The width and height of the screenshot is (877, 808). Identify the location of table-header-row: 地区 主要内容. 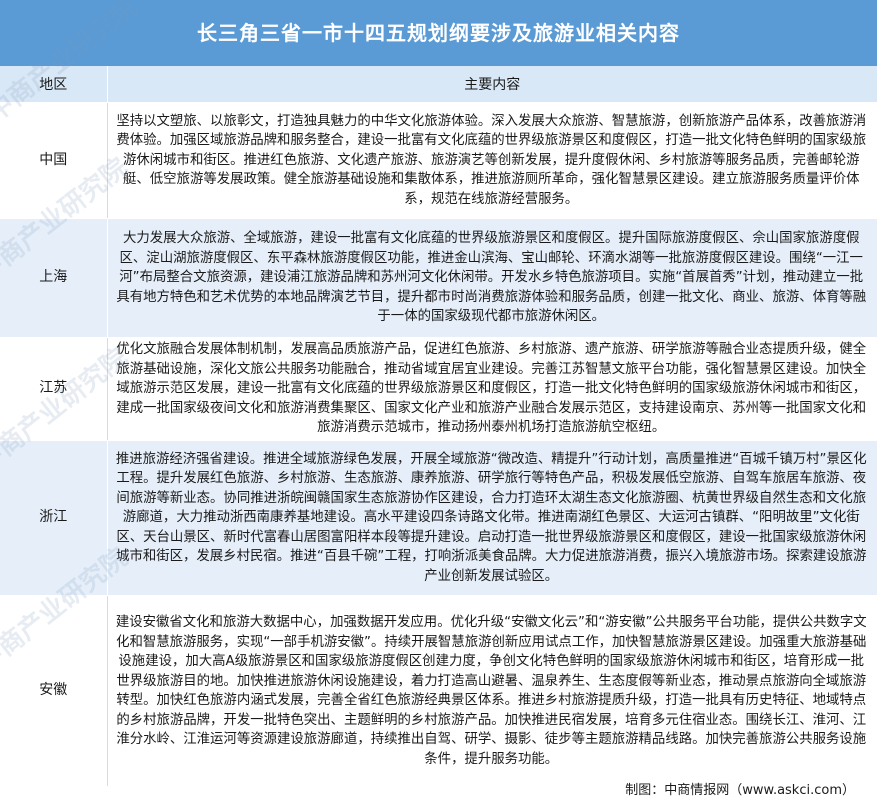
(438, 84).